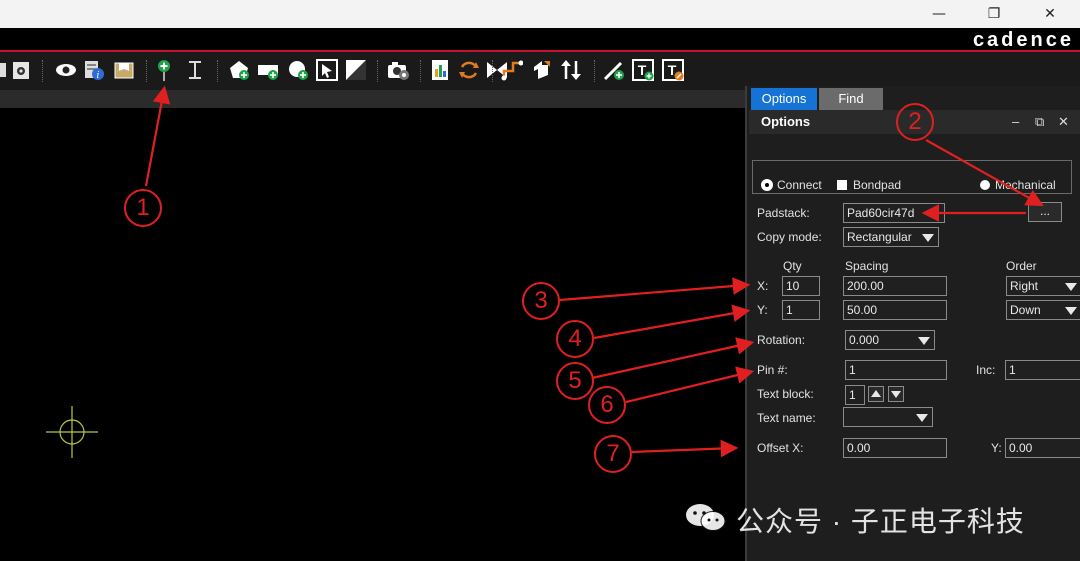  Describe the element at coordinates (613, 454) in the screenshot. I see `annotation-marker-7: 7` at that location.